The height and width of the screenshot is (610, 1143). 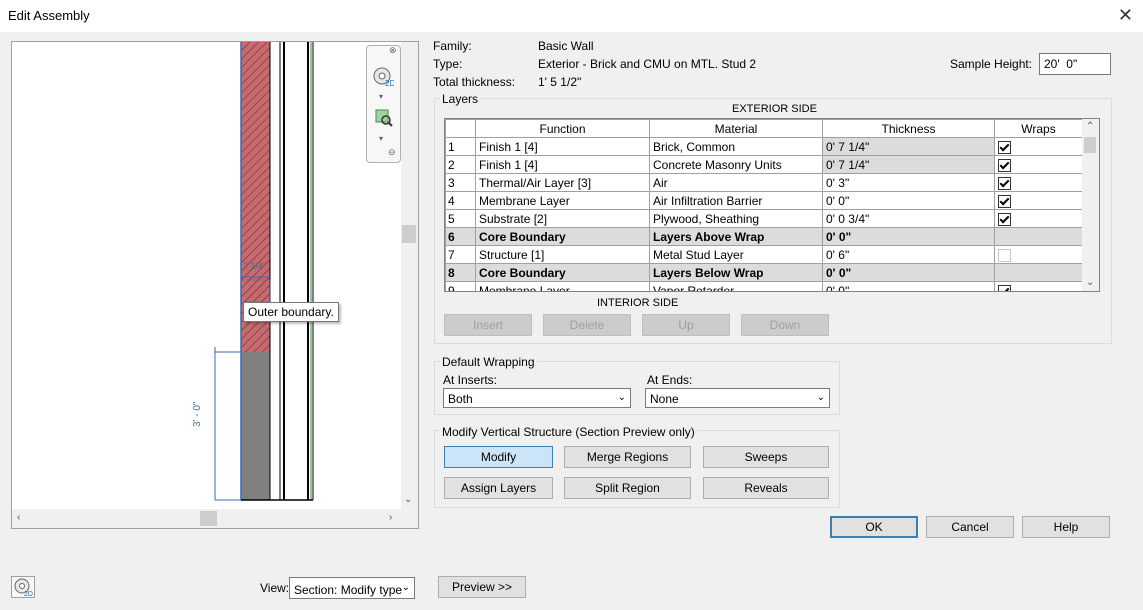 I want to click on preview-vertical-scrollbar: ⌄, so click(x=409, y=276).